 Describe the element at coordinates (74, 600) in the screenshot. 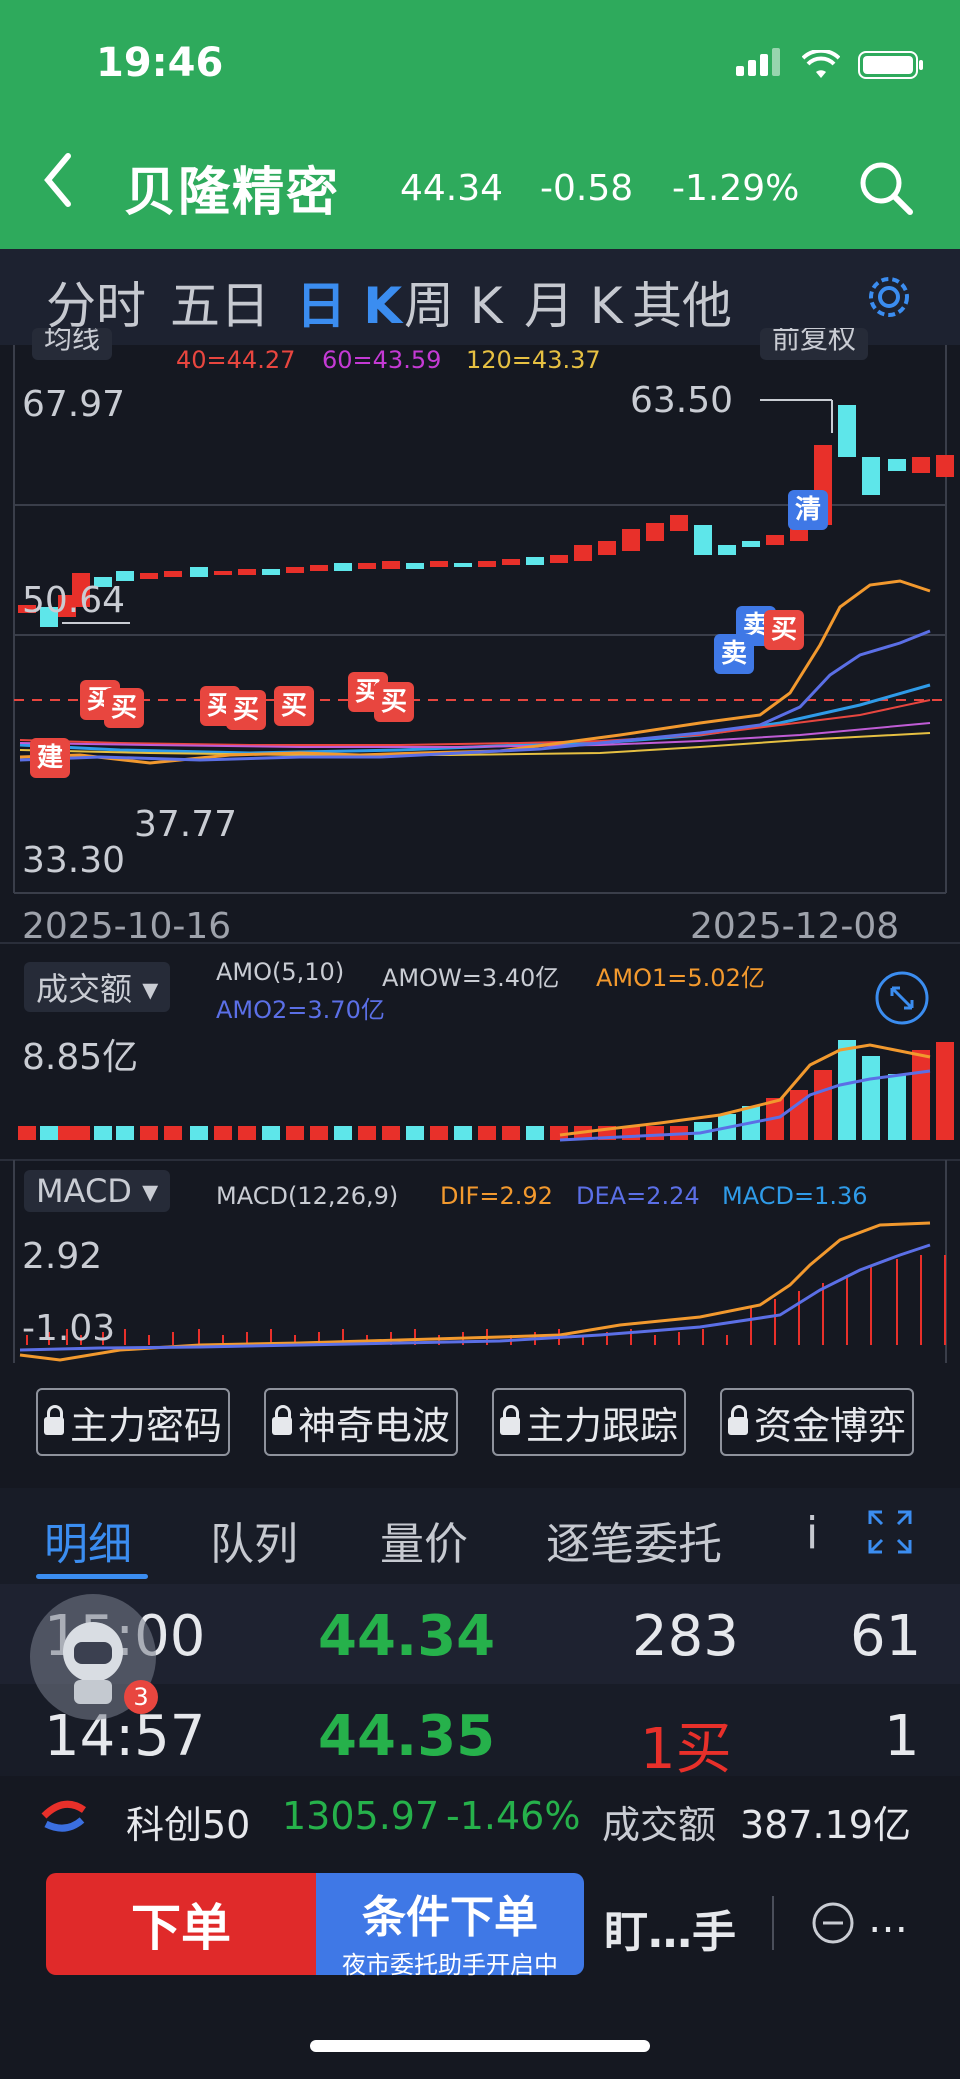

I see `price-axis-mid: 50.64` at that location.